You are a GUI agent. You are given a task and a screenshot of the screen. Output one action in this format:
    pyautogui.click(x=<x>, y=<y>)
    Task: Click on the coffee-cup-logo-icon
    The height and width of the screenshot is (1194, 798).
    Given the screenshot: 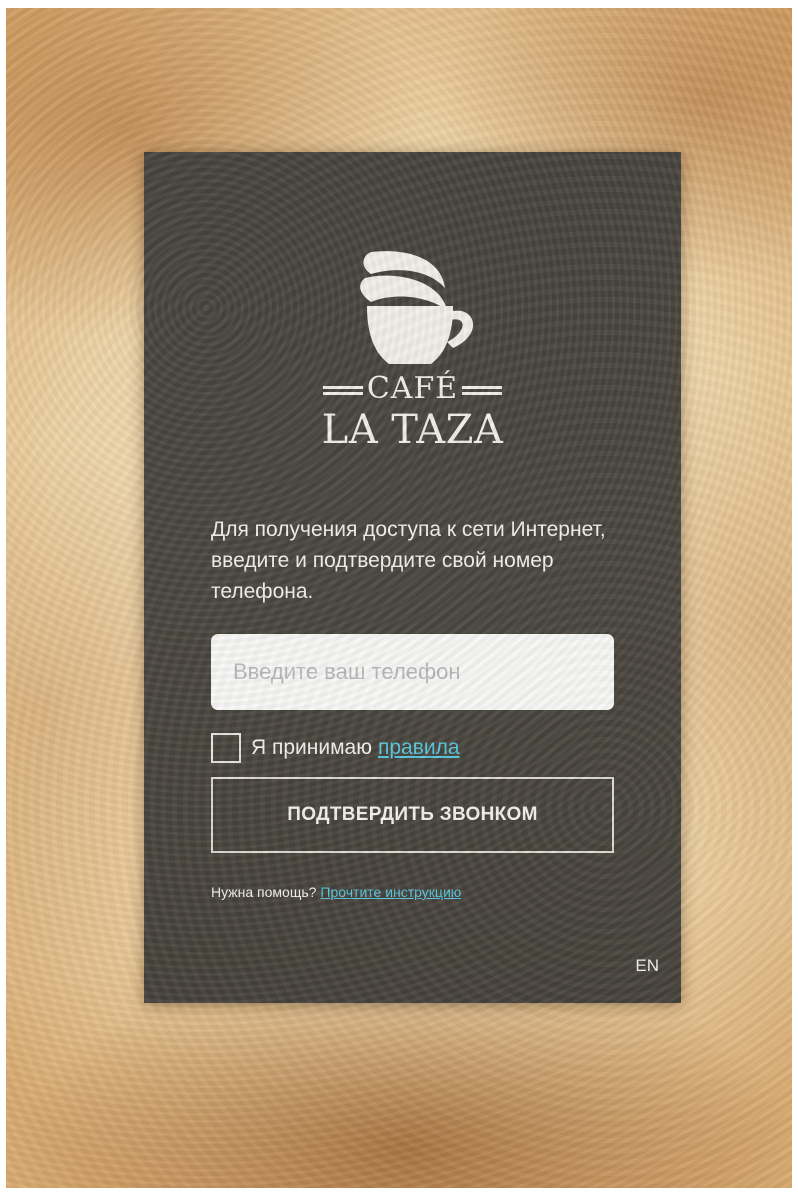 What is the action you would take?
    pyautogui.click(x=417, y=307)
    